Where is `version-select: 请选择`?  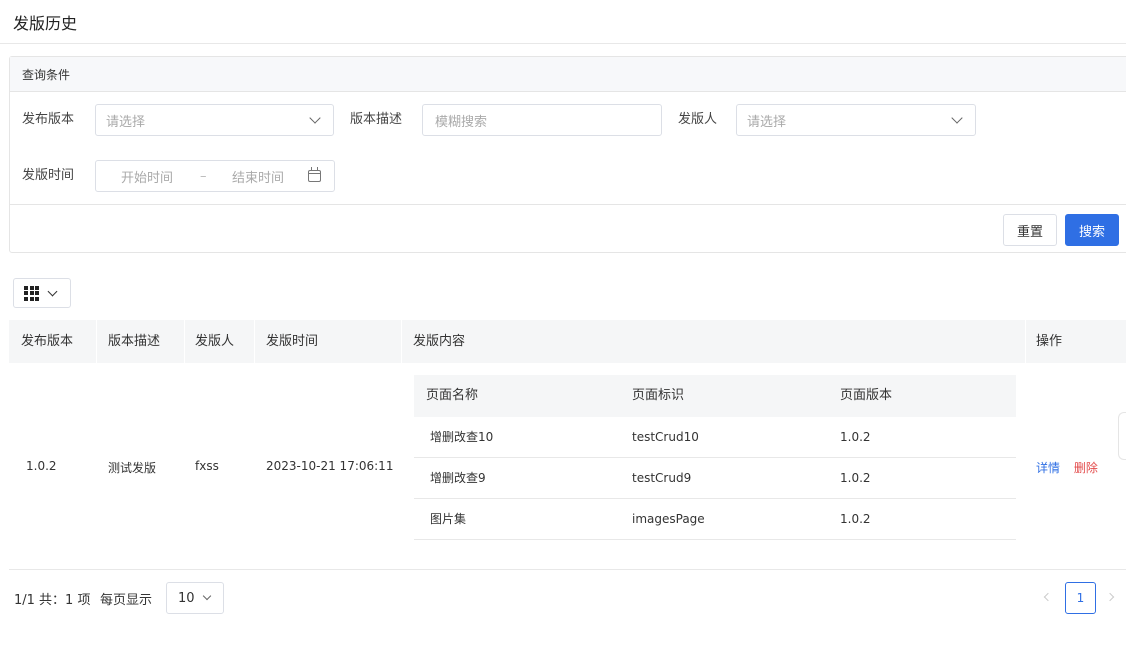 version-select: 请选择 is located at coordinates (214, 120).